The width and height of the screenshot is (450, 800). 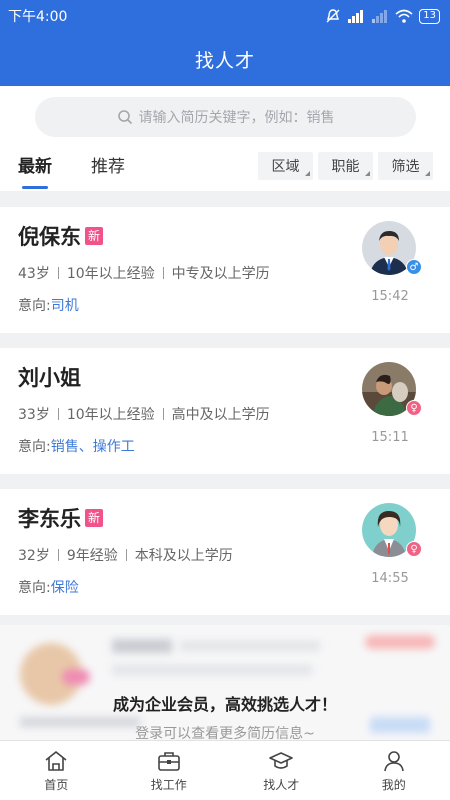 I want to click on nav-mine: 我的, so click(x=394, y=770).